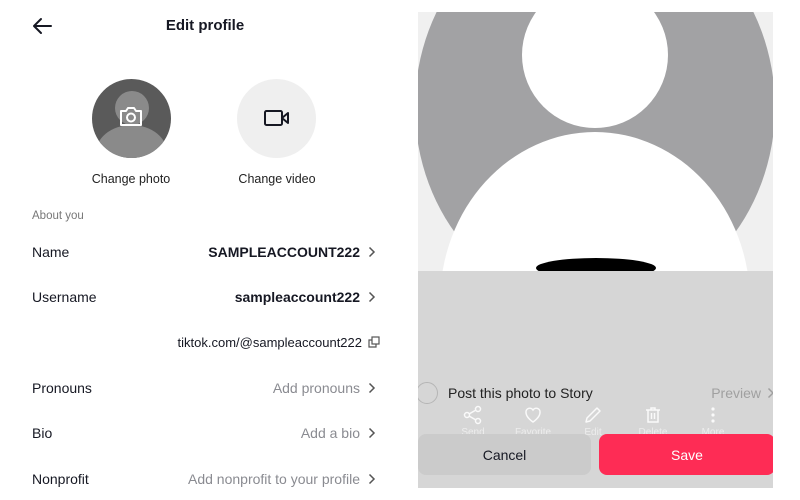  I want to click on change-video-label: Change video, so click(277, 179).